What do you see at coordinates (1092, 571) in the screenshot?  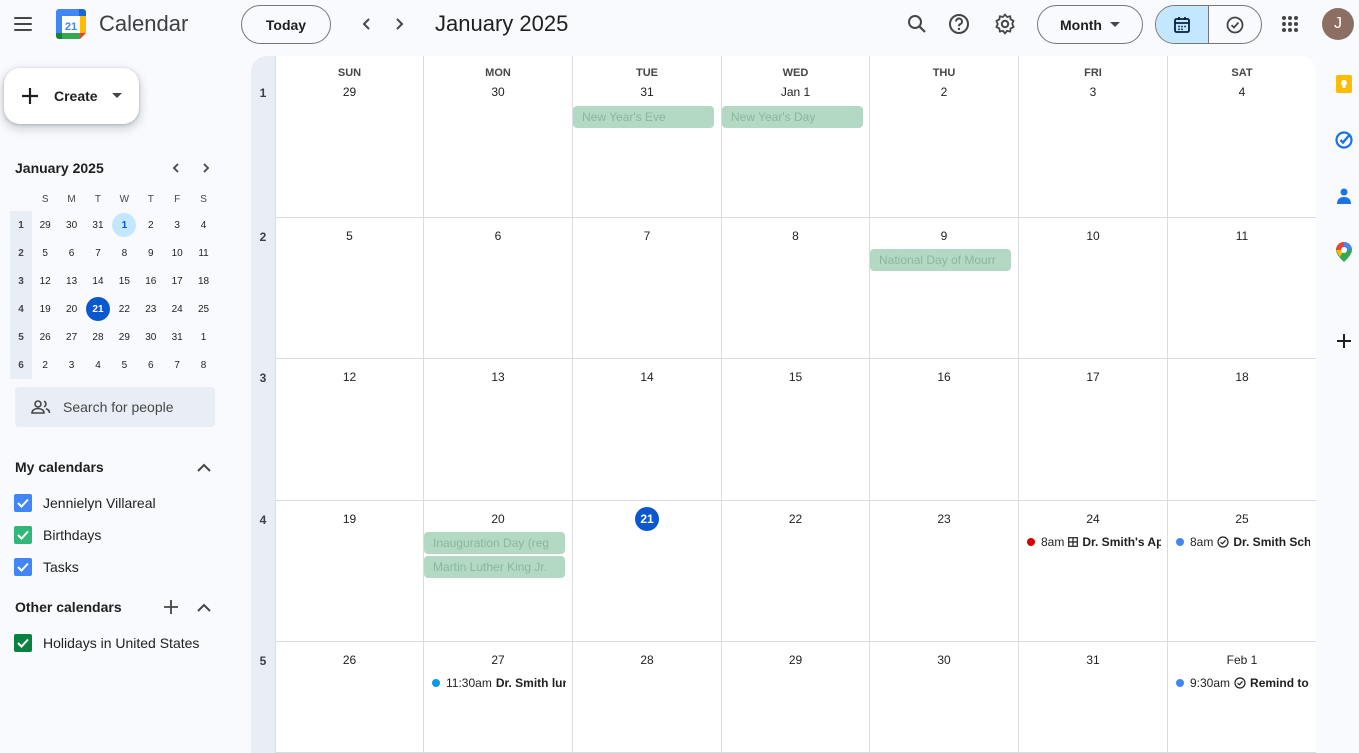 I see `day-cell: 24 8am Dr. Smith's Ap` at bounding box center [1092, 571].